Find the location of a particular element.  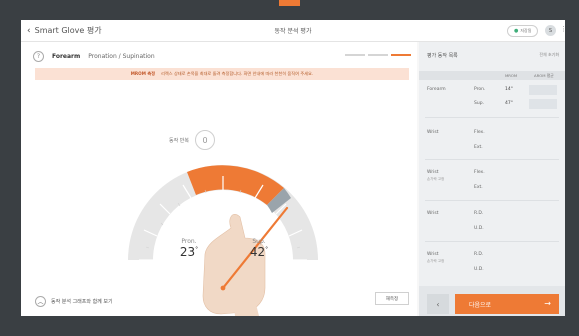

supination-readout: Sup. 42° is located at coordinates (259, 248).